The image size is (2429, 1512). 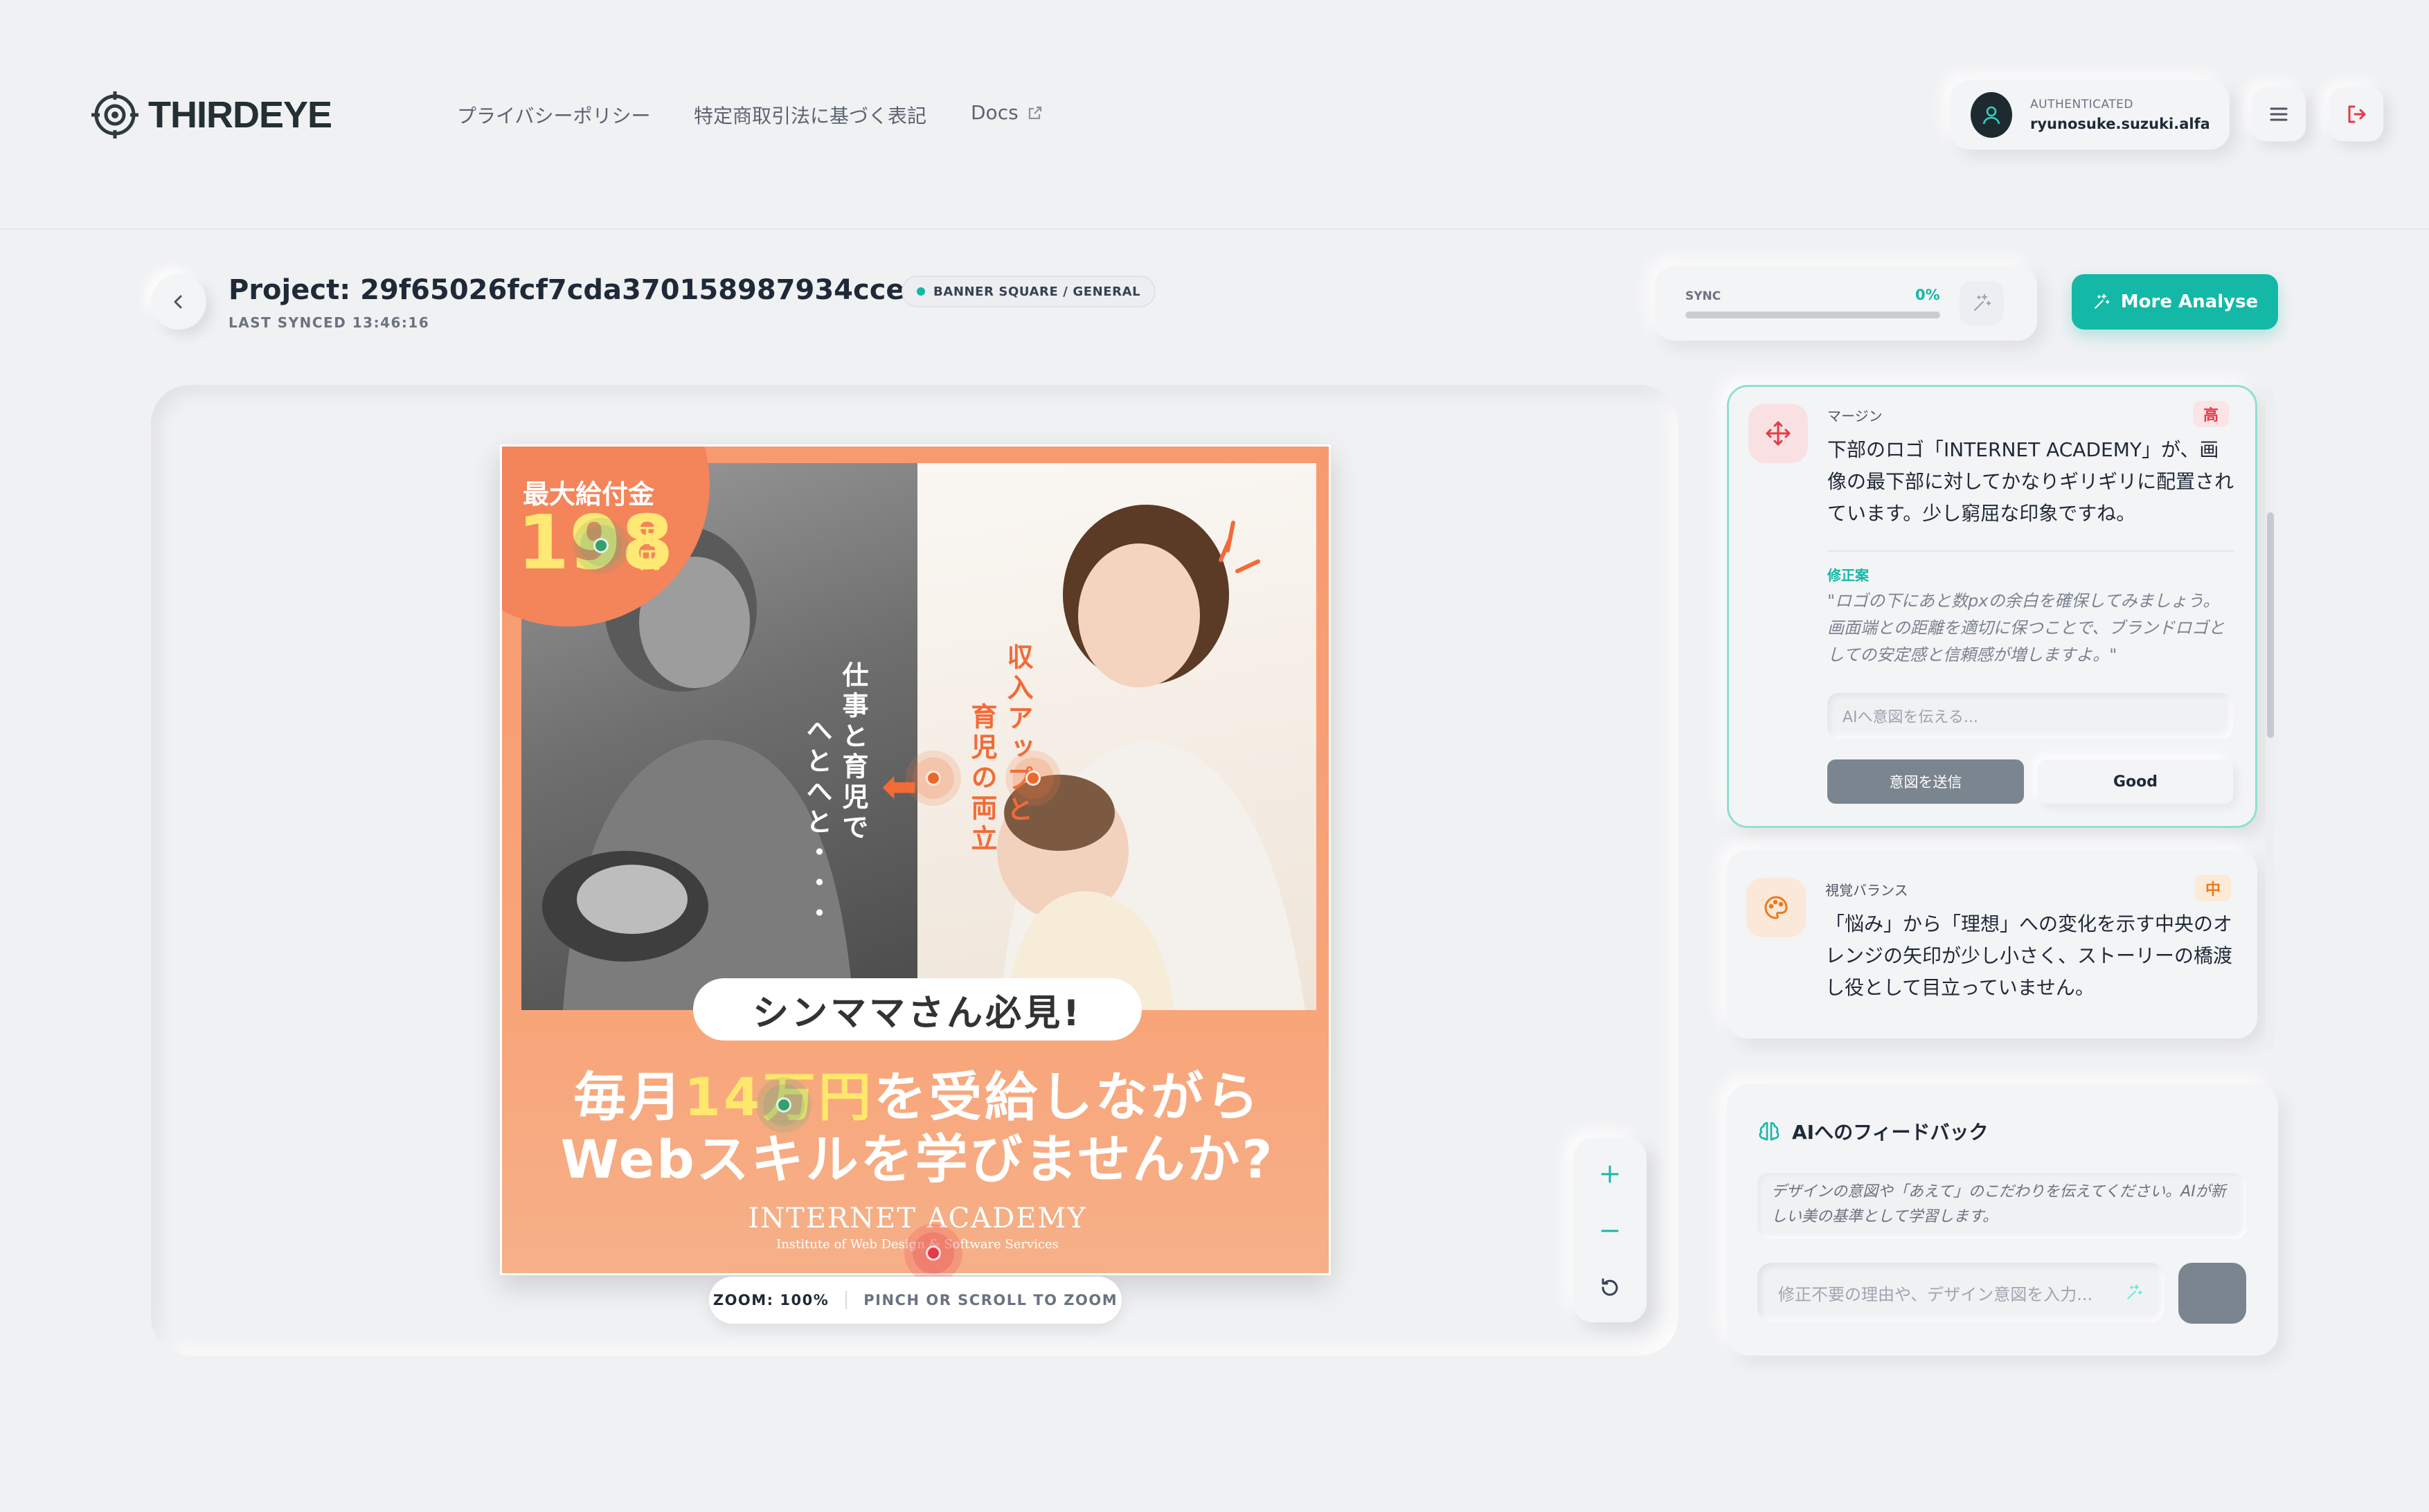 What do you see at coordinates (240, 115) in the screenshot?
I see `brand-name: THIRDEYE` at bounding box center [240, 115].